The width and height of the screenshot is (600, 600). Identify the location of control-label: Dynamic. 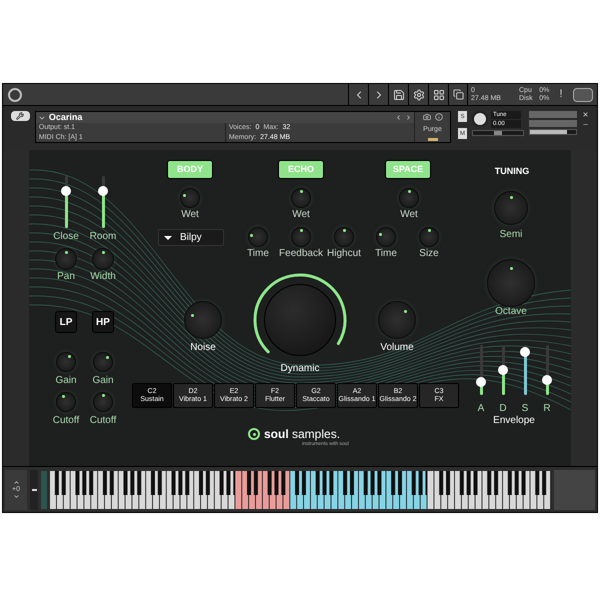
(300, 369).